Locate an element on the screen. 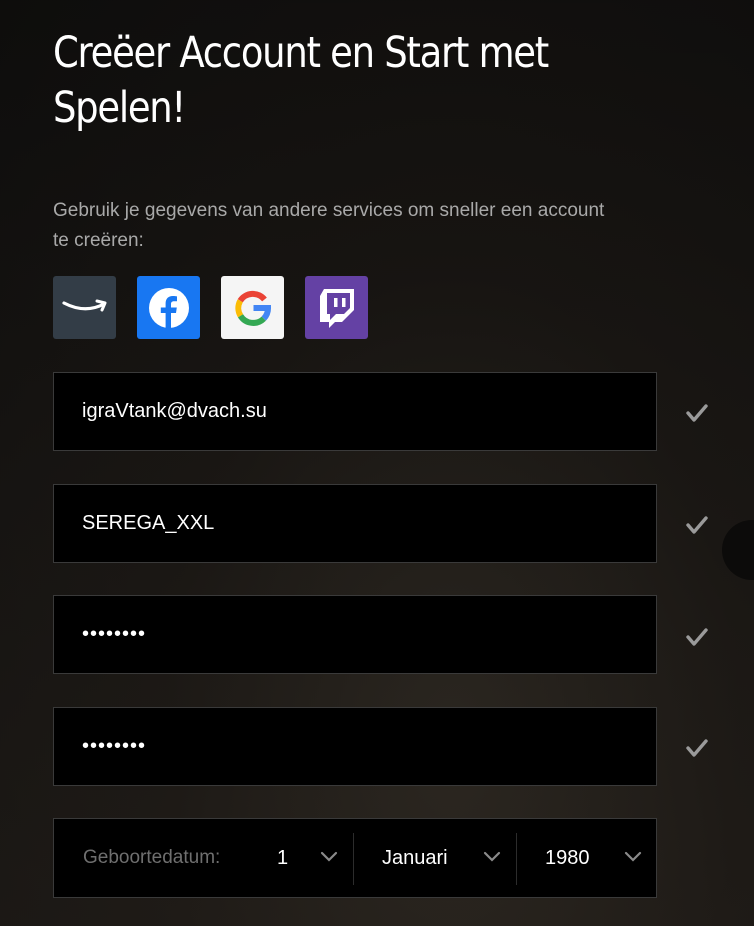 This screenshot has width=754, height=926. amazon-login-button is located at coordinates (84, 307).